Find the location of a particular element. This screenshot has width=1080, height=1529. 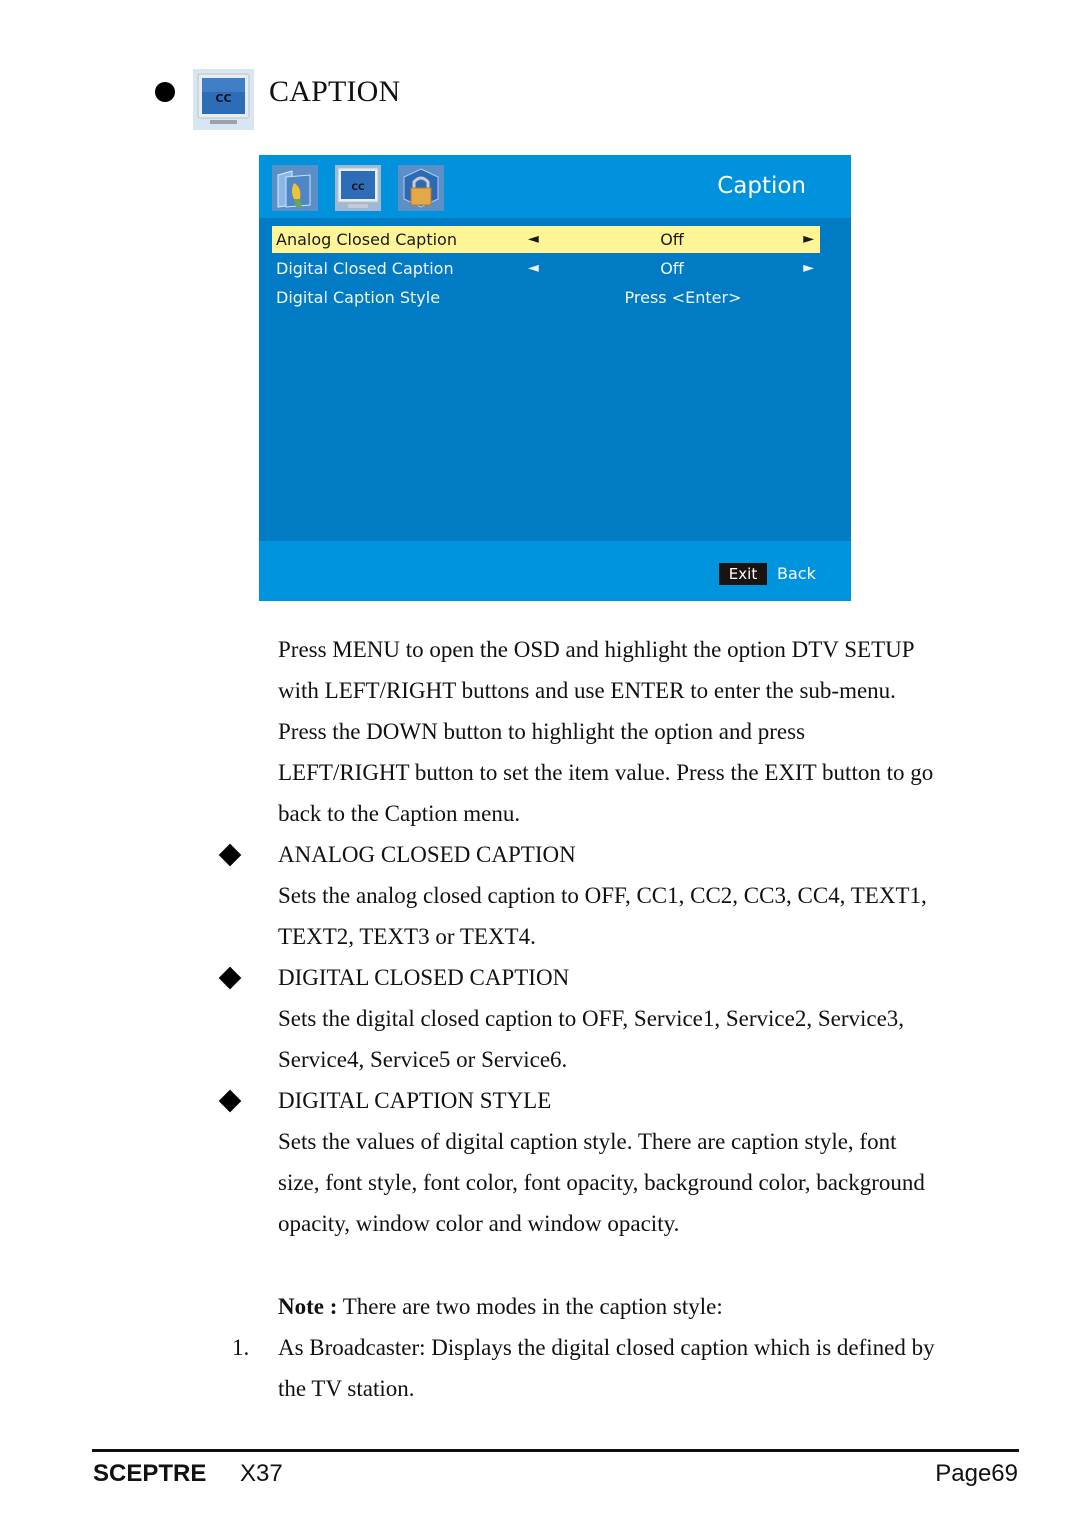

menu-item-digital-caption-style: Digital Caption Style Press <Enter> is located at coordinates (546, 297).